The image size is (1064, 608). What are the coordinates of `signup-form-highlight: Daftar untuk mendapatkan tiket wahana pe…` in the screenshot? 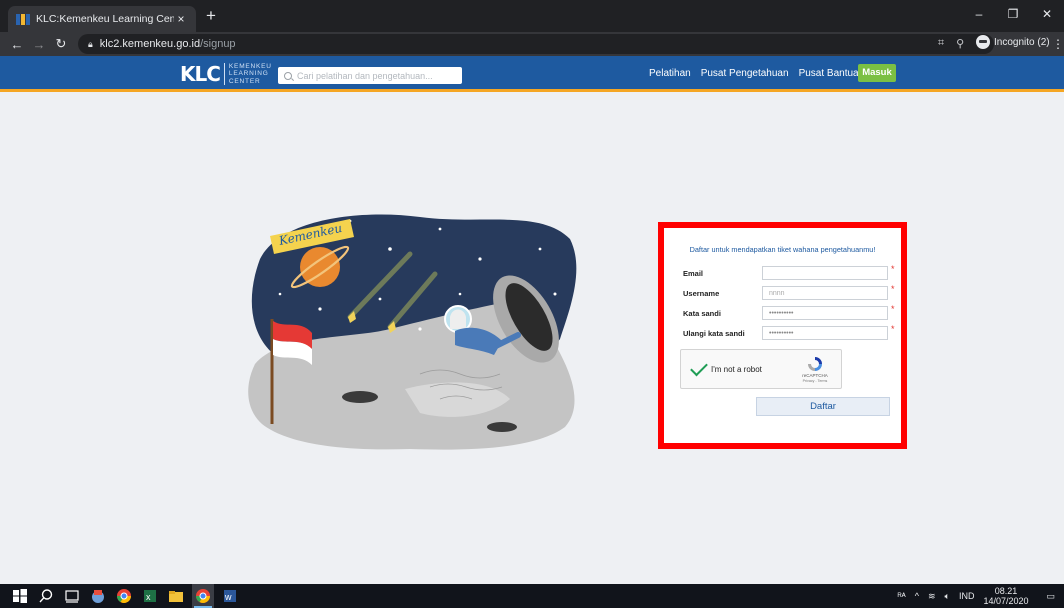 It's located at (782, 335).